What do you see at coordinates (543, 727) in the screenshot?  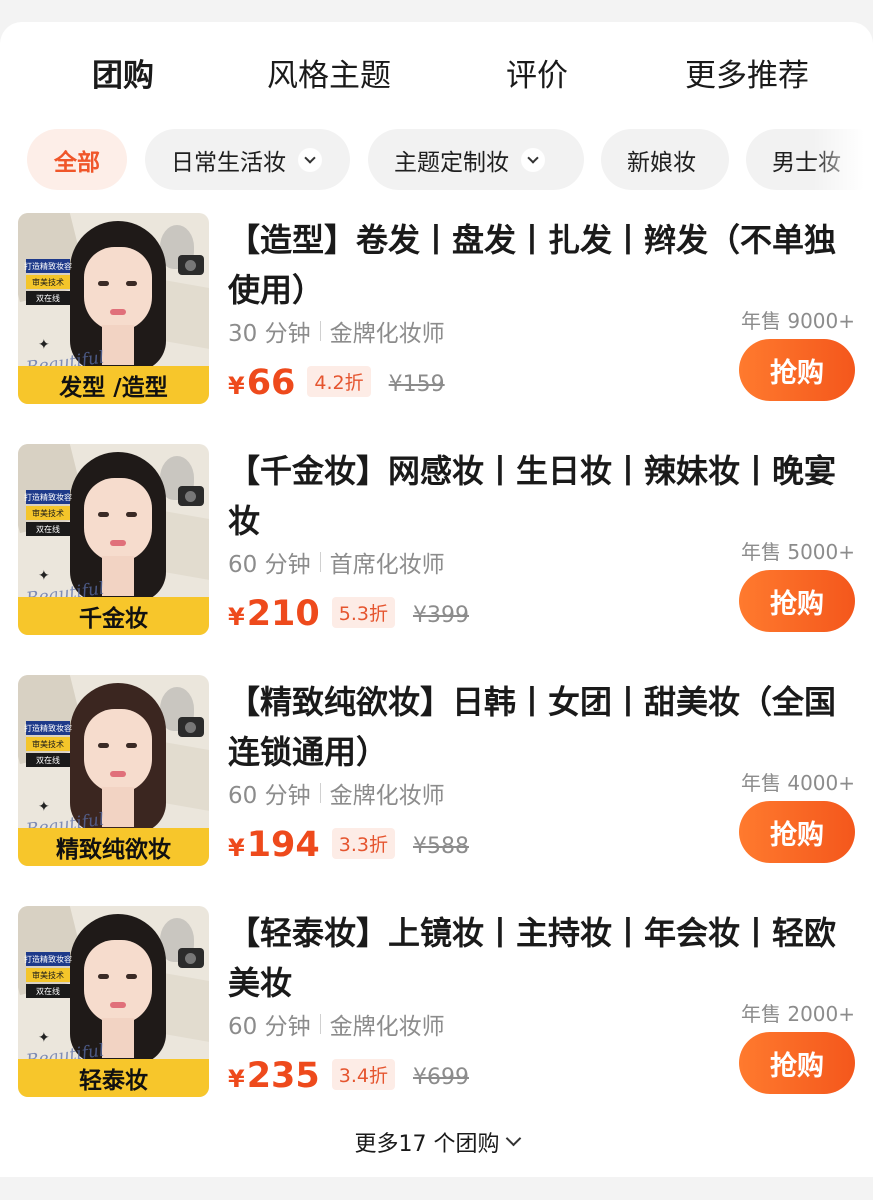 I see `deal-title: 【精致纯欲妆】日韩丨女团丨甜美妆（全国连锁通用）` at bounding box center [543, 727].